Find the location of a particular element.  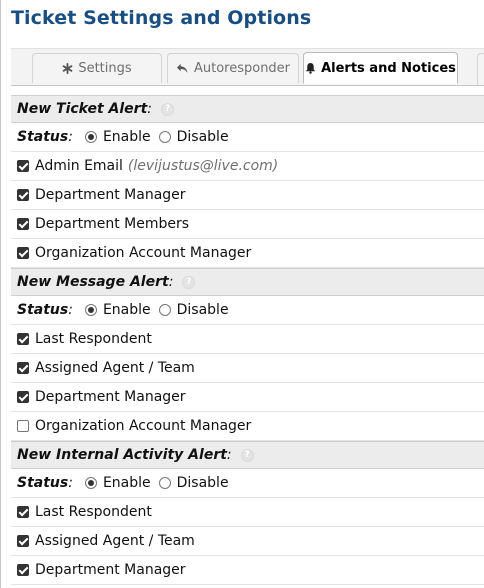

admin-email-address: (levijustus@live.com) is located at coordinates (203, 166).